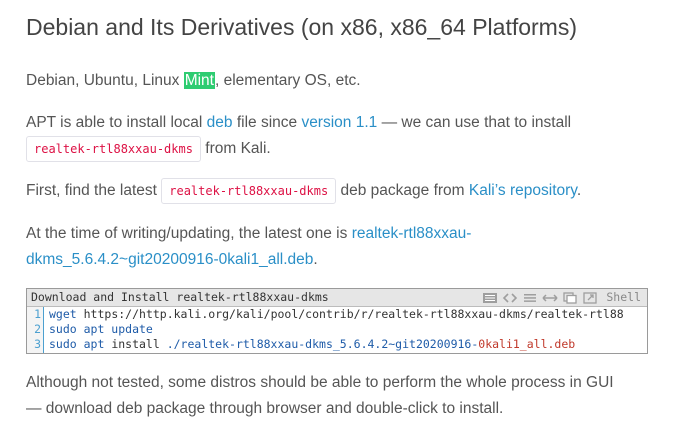  I want to click on distros-text: Debian, Ubuntu, Linux, so click(105, 80).